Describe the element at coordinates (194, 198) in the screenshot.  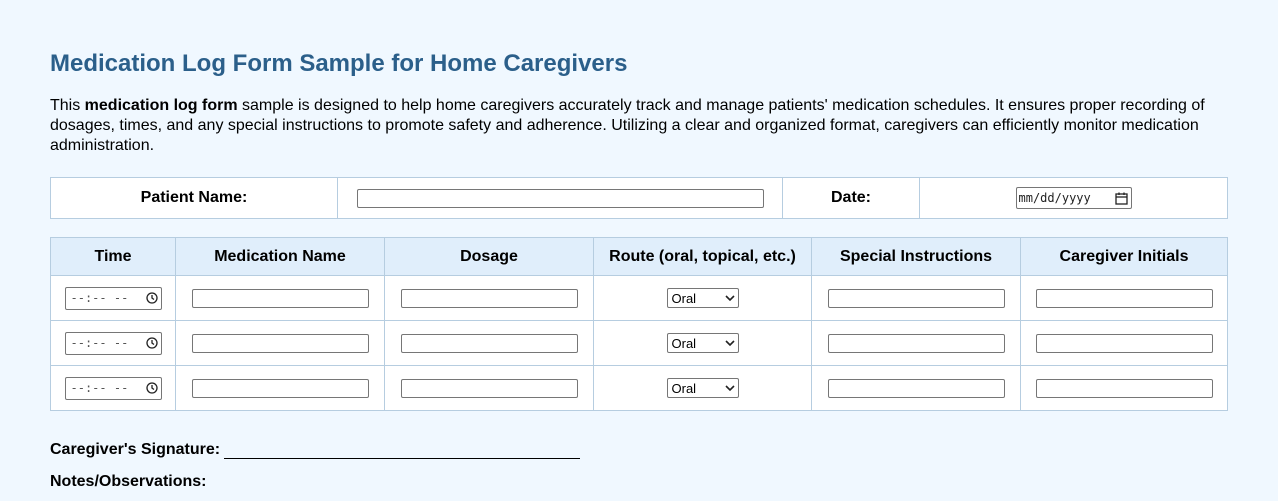
I see `patient-name-label: Patient Name:` at that location.